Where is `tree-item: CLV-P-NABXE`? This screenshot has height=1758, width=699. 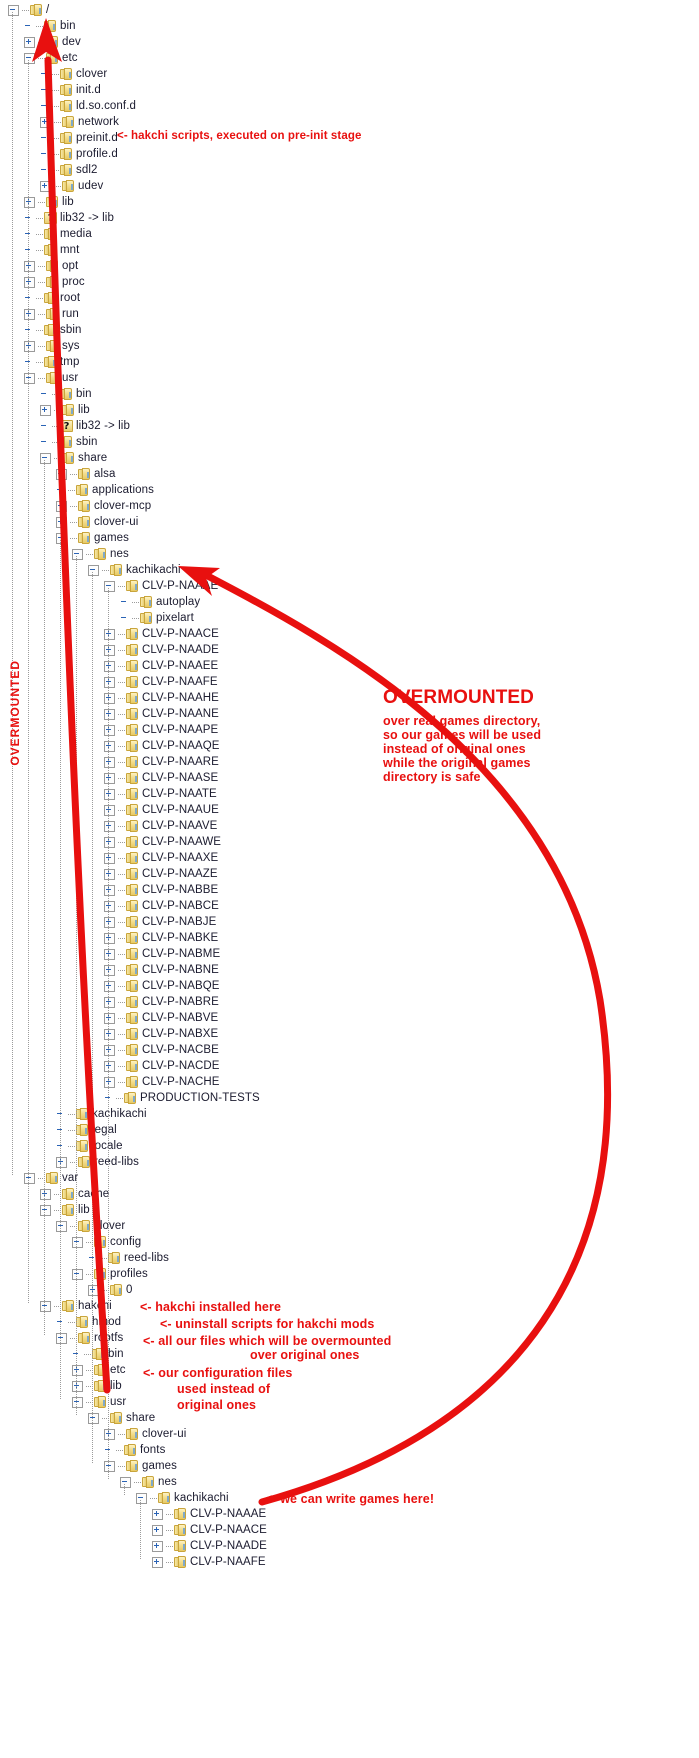 tree-item: CLV-P-NABXE is located at coordinates (161, 1034).